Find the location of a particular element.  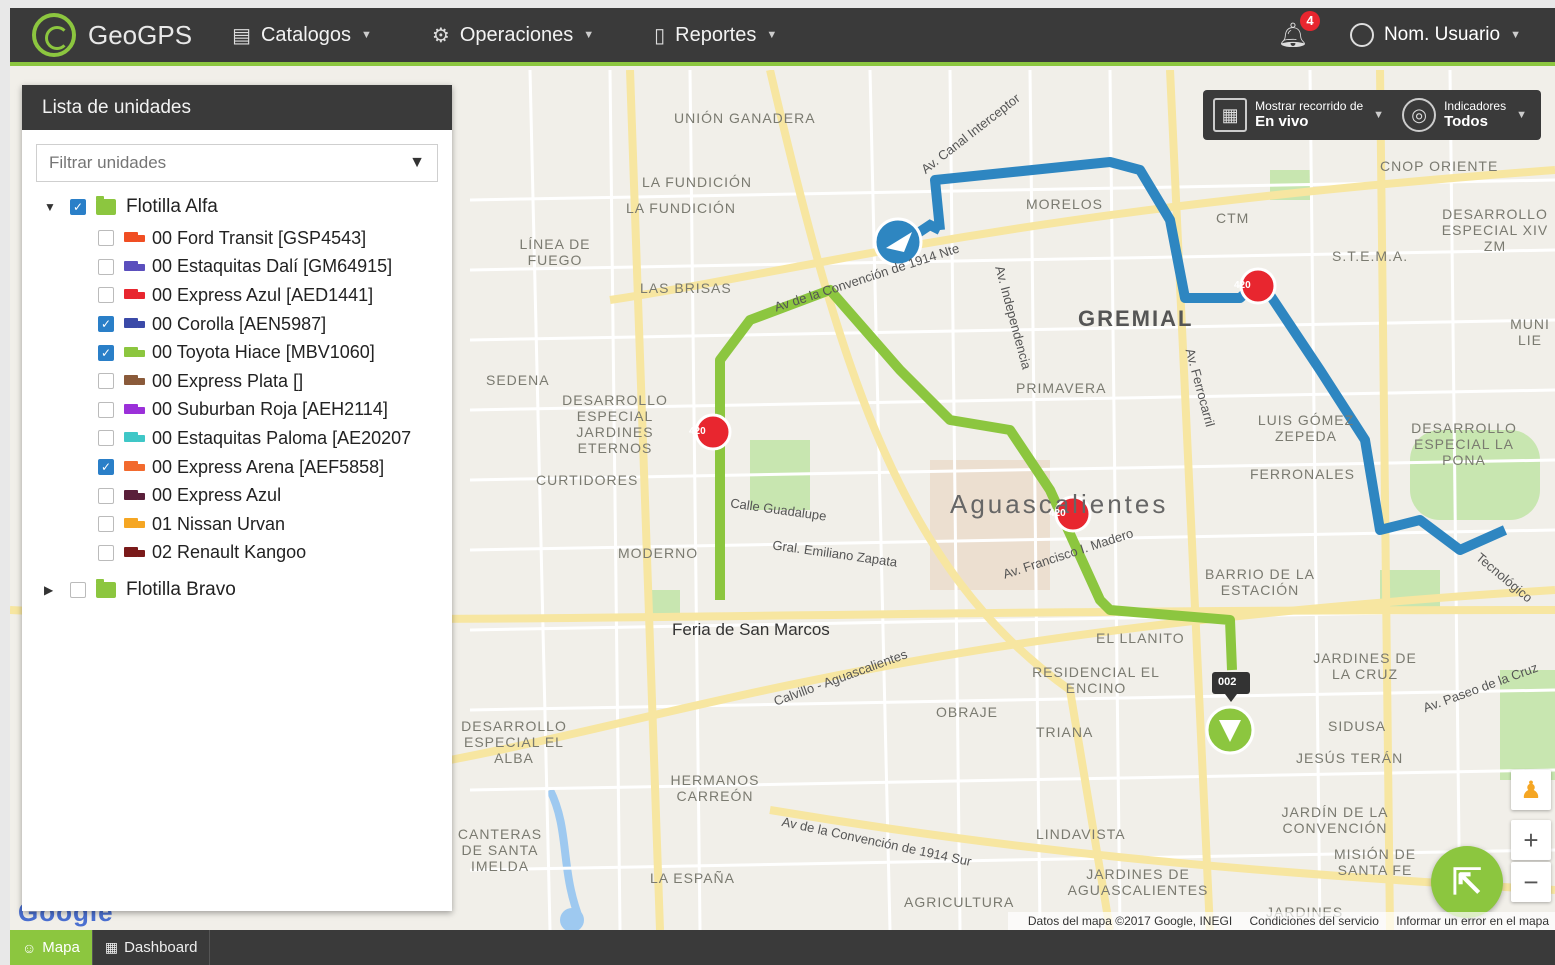

map-label: BARRIO DE LA ESTACIÓN is located at coordinates (1260, 582).